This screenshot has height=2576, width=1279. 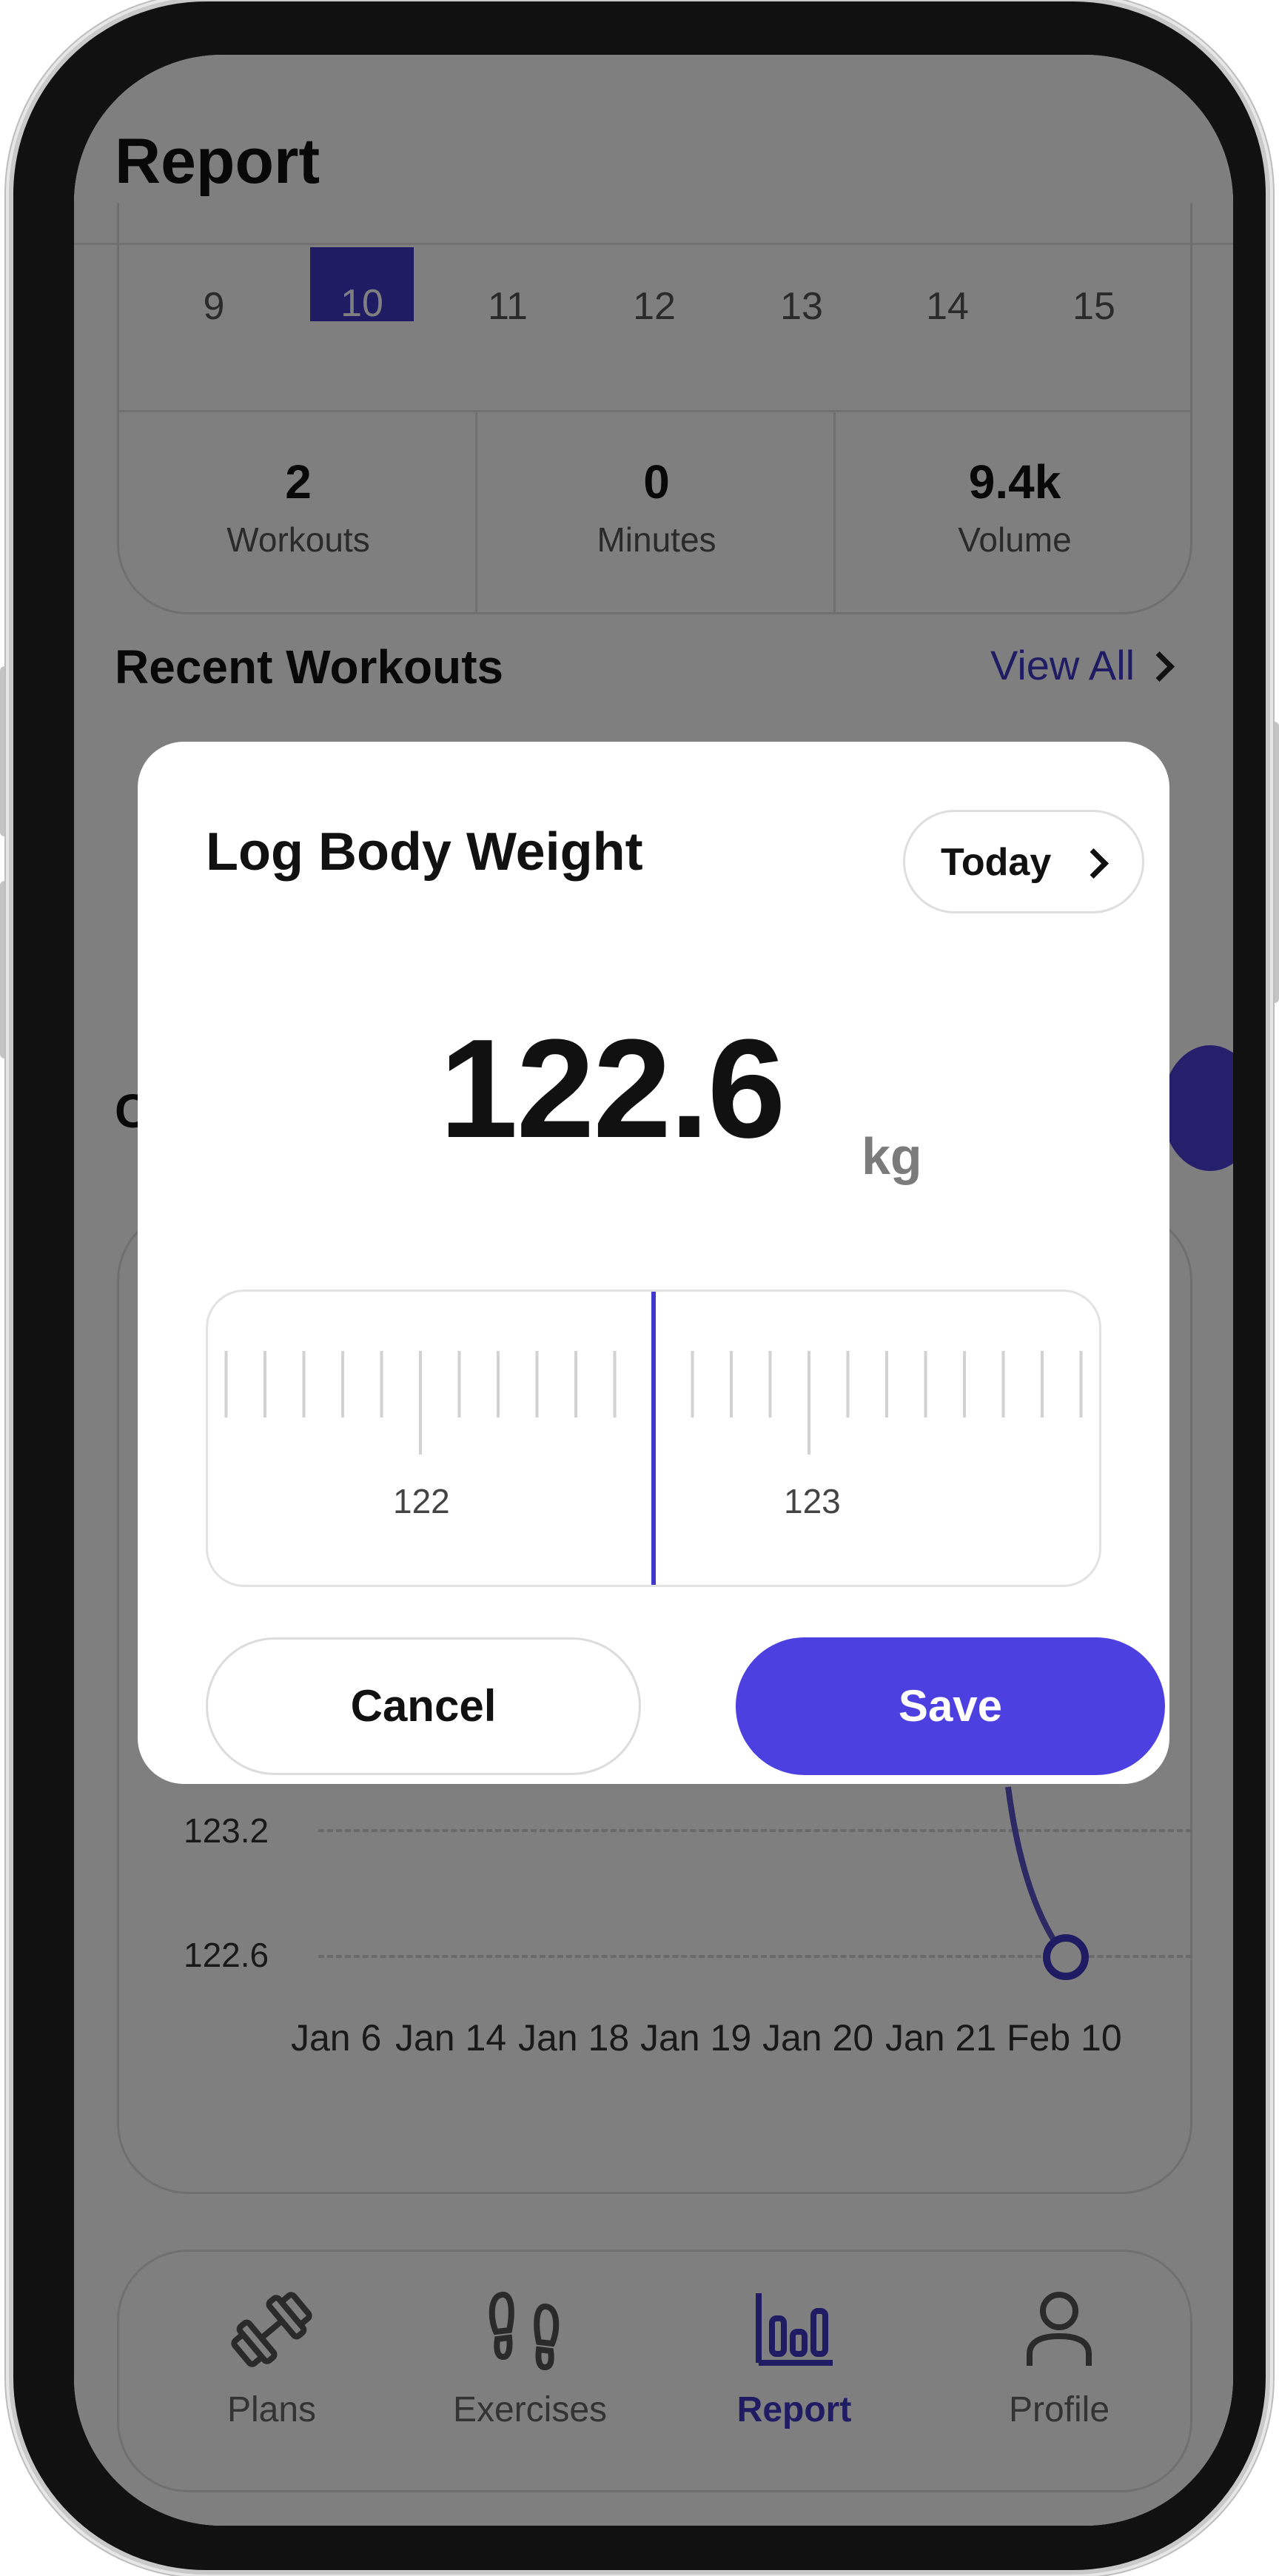 I want to click on ruler-label: 123, so click(x=812, y=1501).